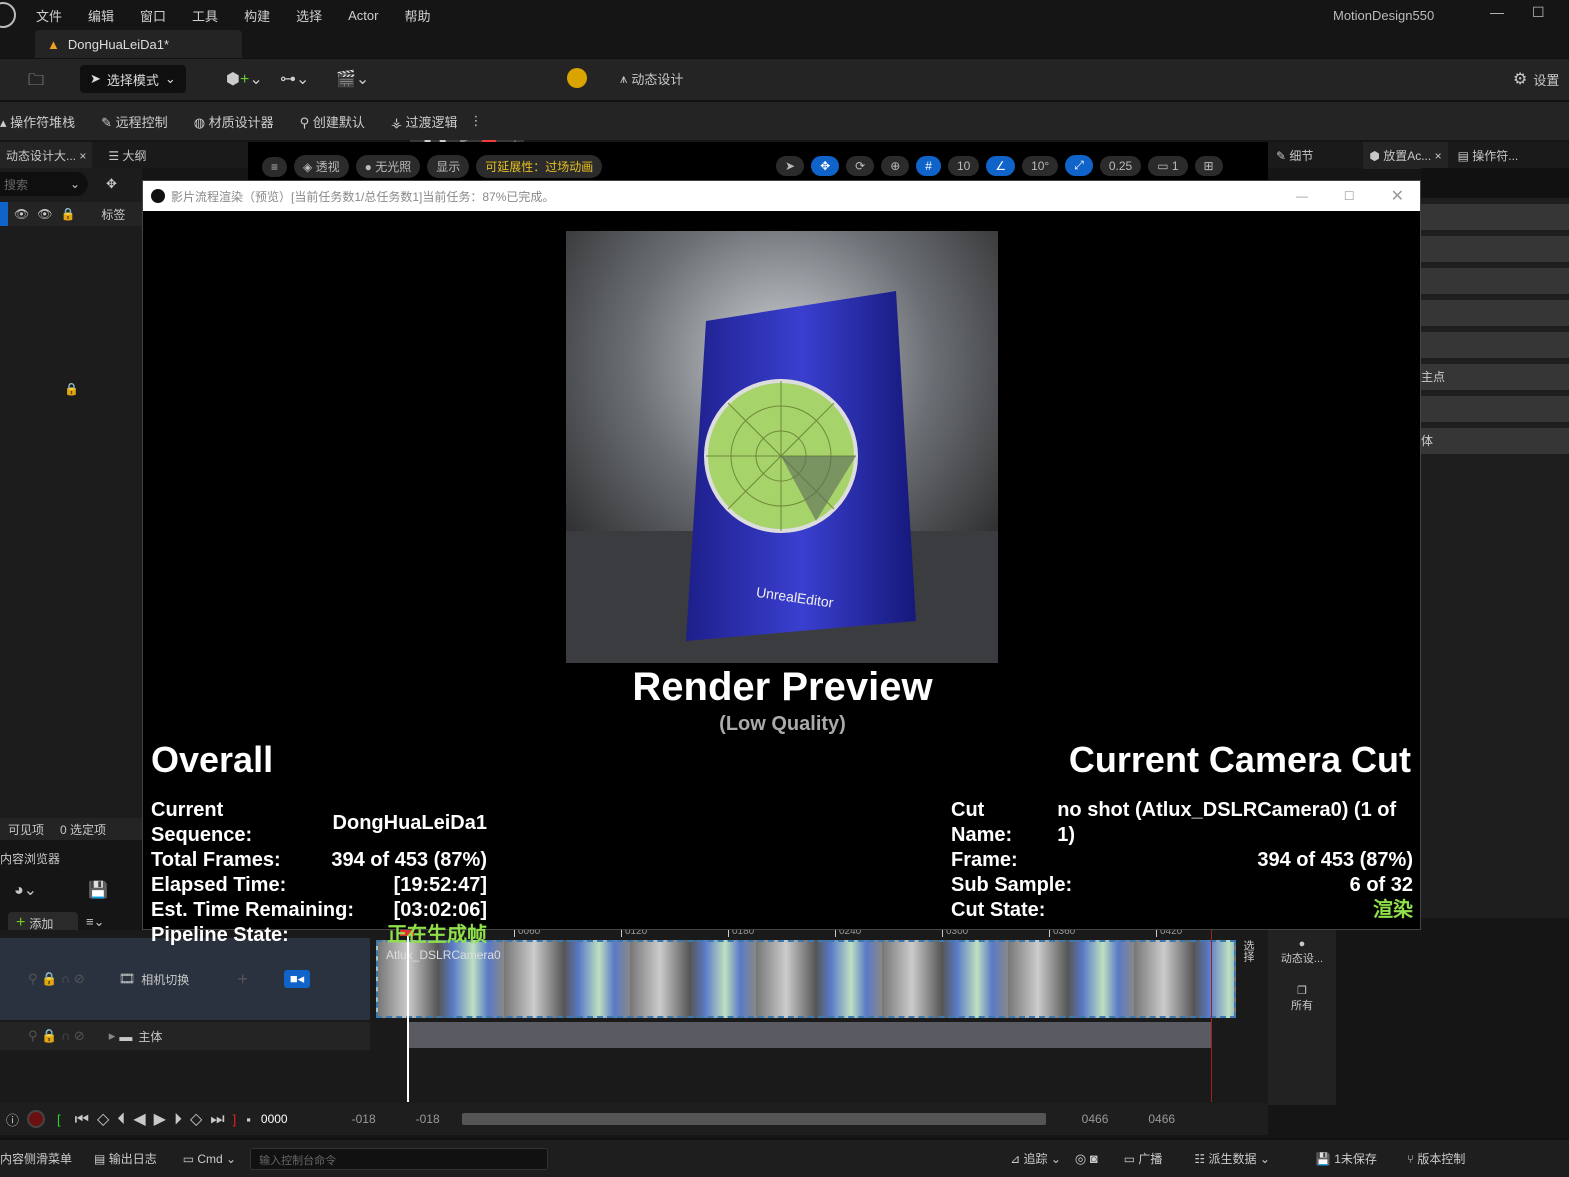  Describe the element at coordinates (577, 78) in the screenshot. I see `platforms-icon` at that location.